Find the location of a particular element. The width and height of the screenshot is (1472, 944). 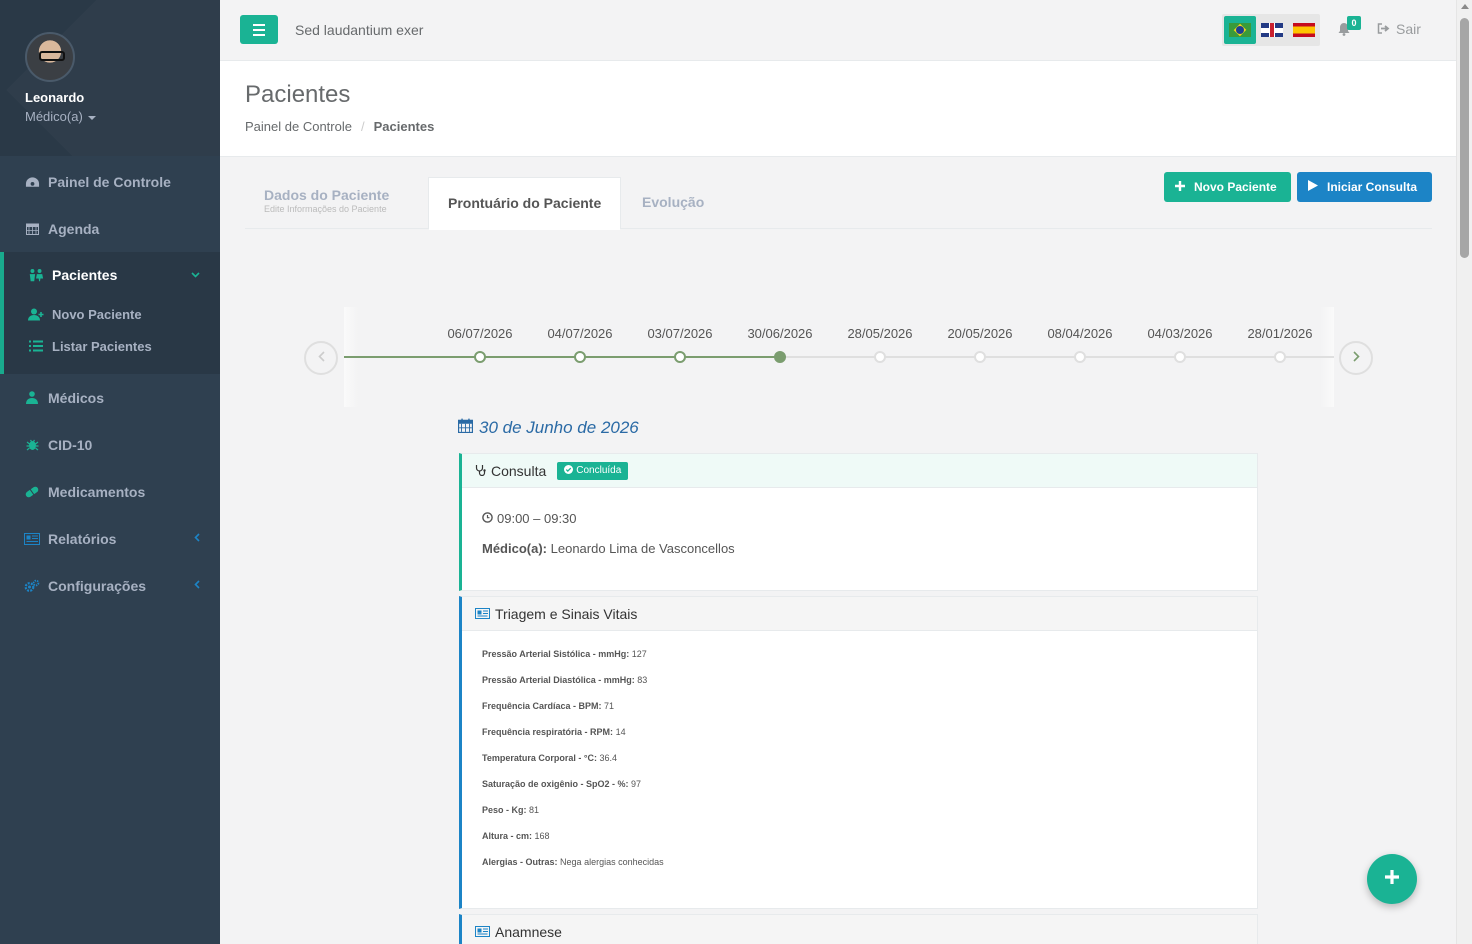

sidebar-submenu-pacientes: Novo Paciente Listar Pacientes is located at coordinates (112, 336).